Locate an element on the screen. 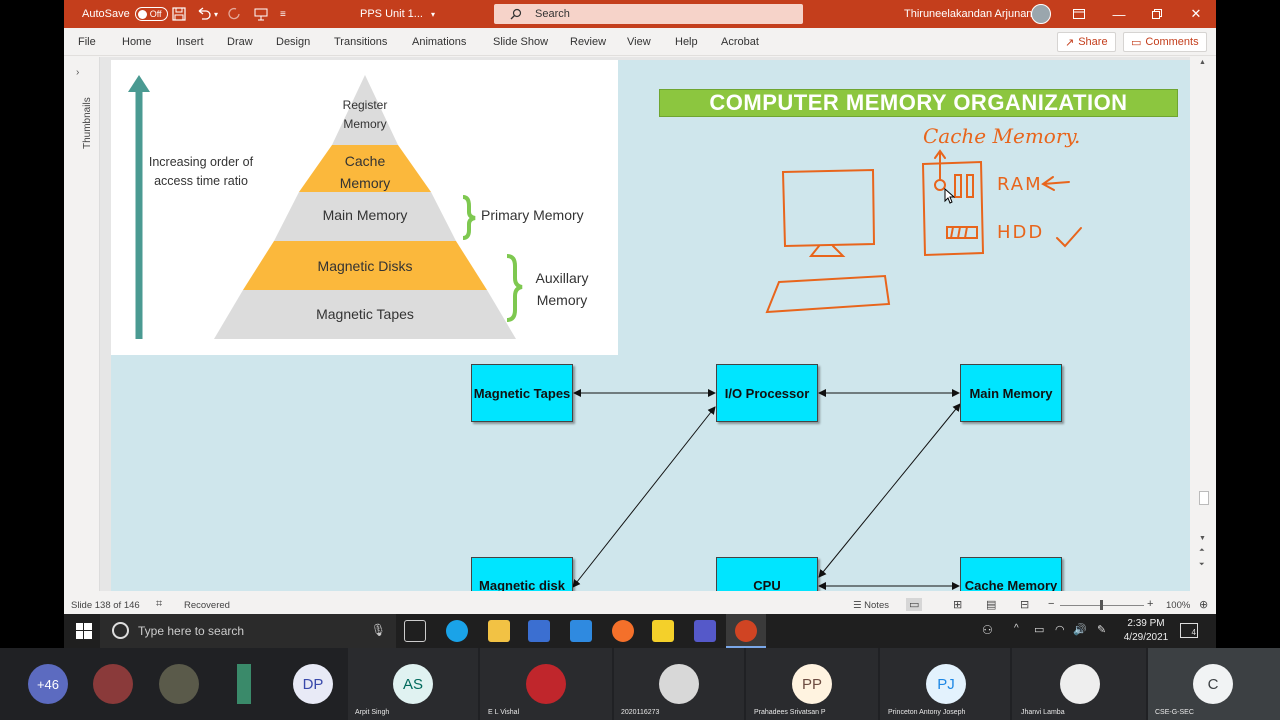 This screenshot has width=1280, height=720. chevron-down-icon: ▾ is located at coordinates (433, 14).